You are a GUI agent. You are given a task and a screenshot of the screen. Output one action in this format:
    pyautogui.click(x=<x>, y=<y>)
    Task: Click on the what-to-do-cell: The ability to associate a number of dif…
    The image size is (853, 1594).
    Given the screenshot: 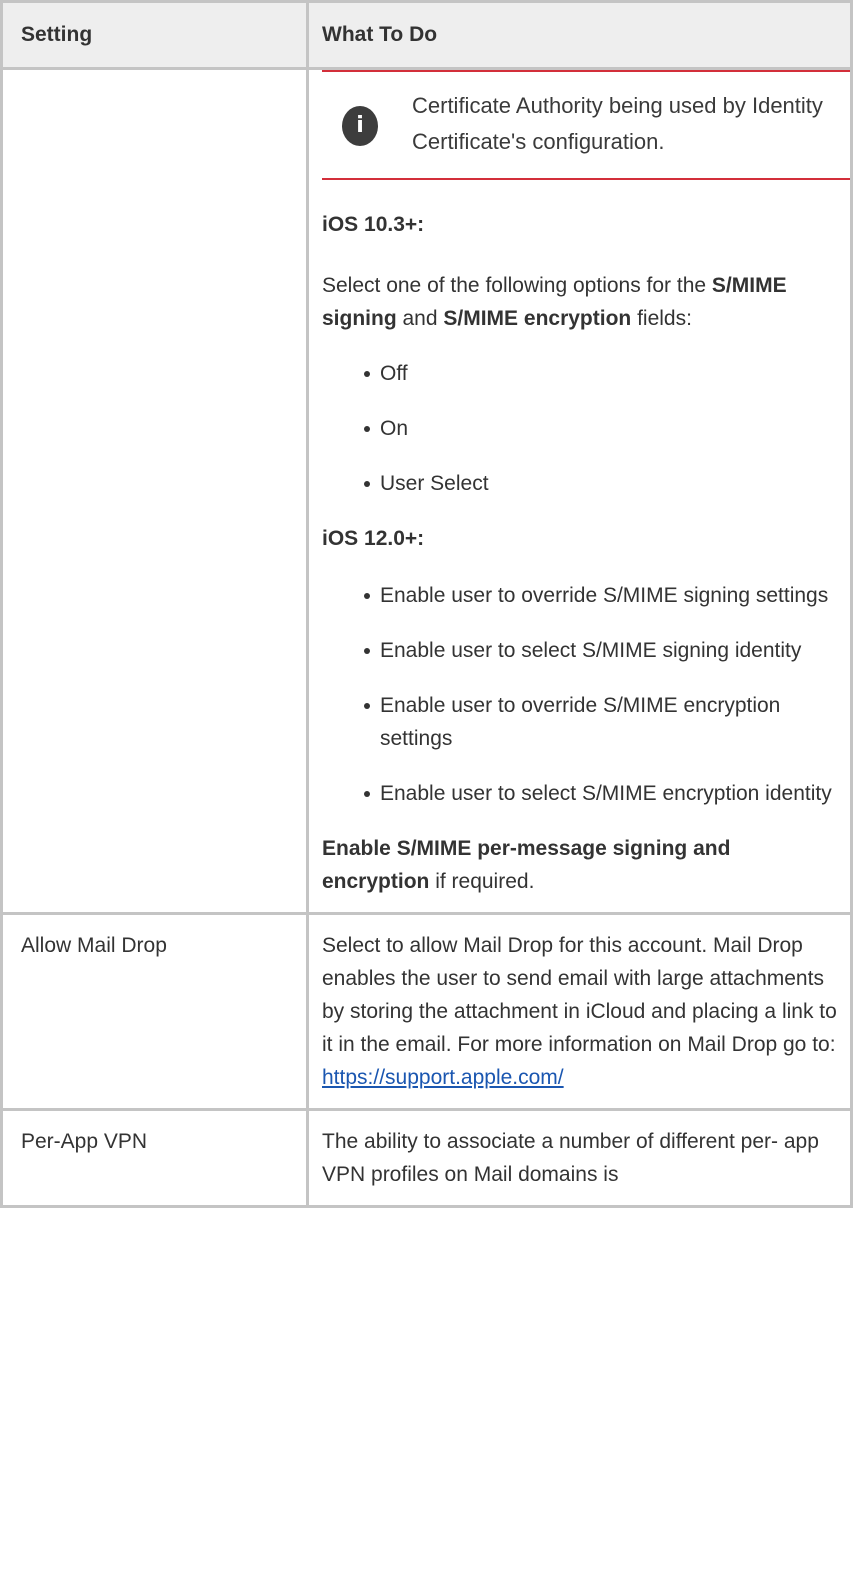 What is the action you would take?
    pyautogui.click(x=579, y=1158)
    